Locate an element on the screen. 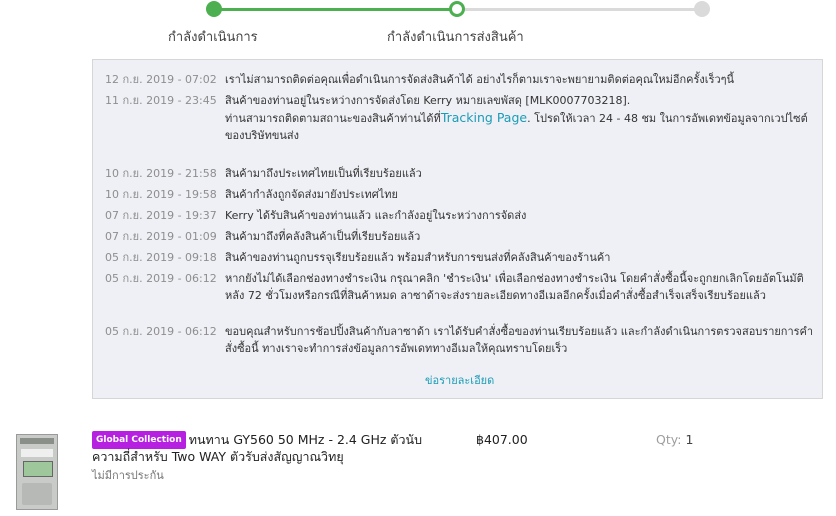 This screenshot has height=516, width=836. event-time: 10 ก.ย. 2019 - 19:58 is located at coordinates (161, 194).